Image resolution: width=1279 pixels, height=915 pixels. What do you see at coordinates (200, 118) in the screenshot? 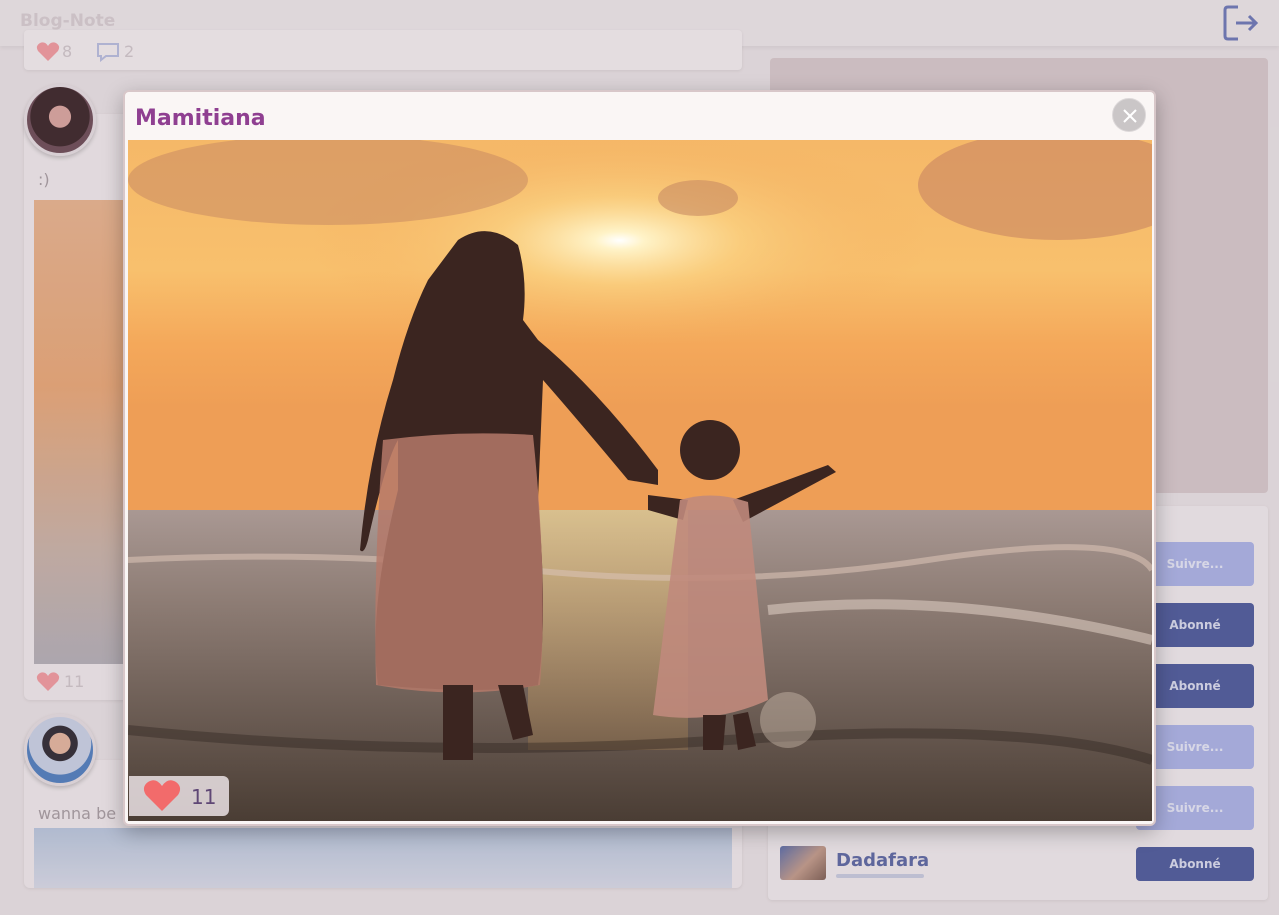
I see `modal-author: Mamitiana` at bounding box center [200, 118].